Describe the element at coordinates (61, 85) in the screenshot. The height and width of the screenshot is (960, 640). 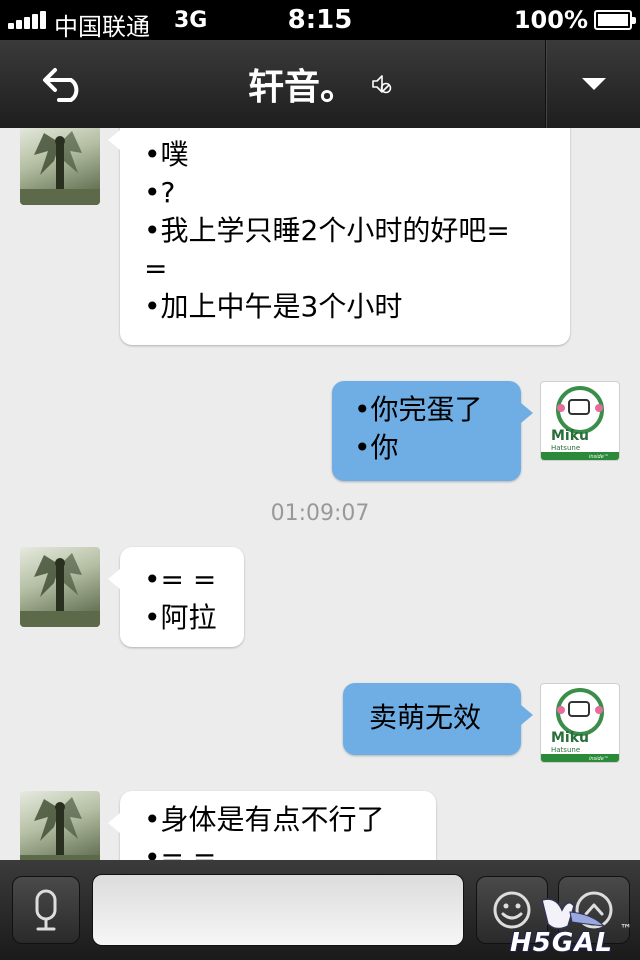
I see `back-arrow-icon` at that location.